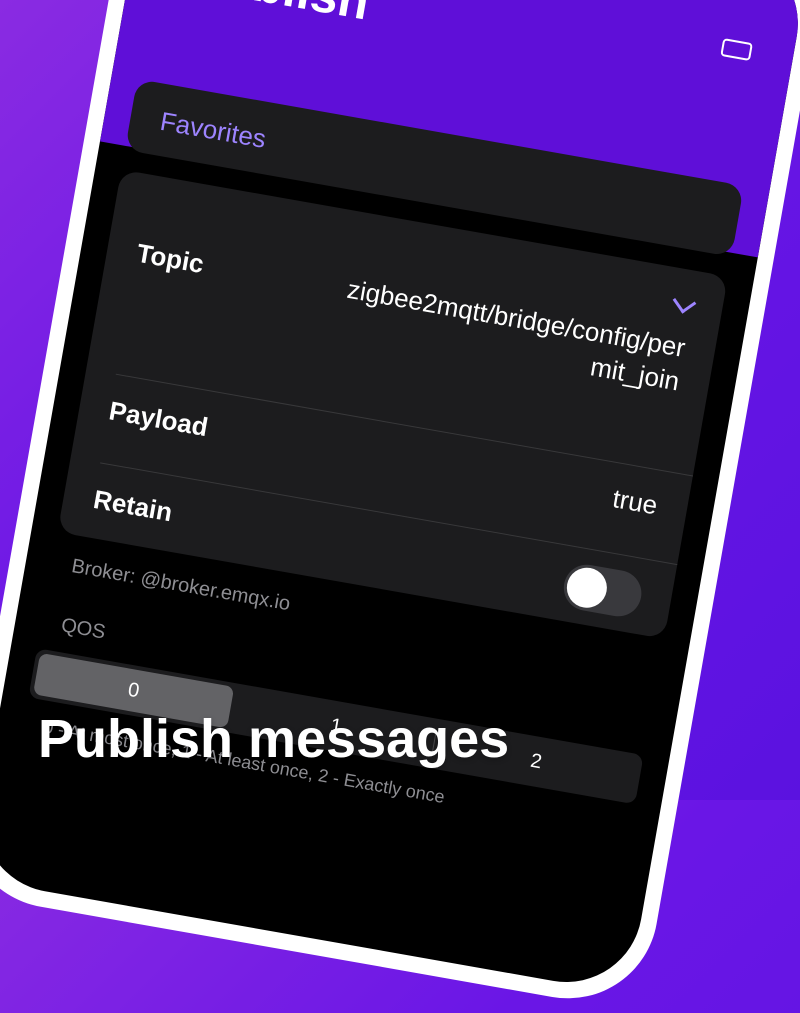 This screenshot has height=1013, width=800. Describe the element at coordinates (587, 587) in the screenshot. I see `toggle-knob` at that location.